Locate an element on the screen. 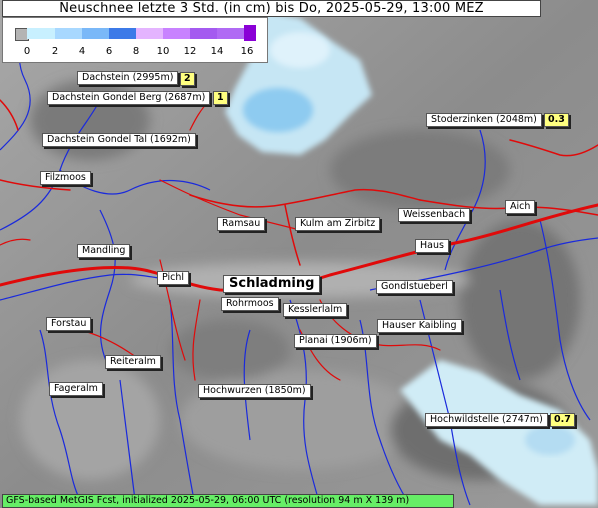 This screenshot has width=598, height=508. legend-tick: 4 is located at coordinates (82, 51).